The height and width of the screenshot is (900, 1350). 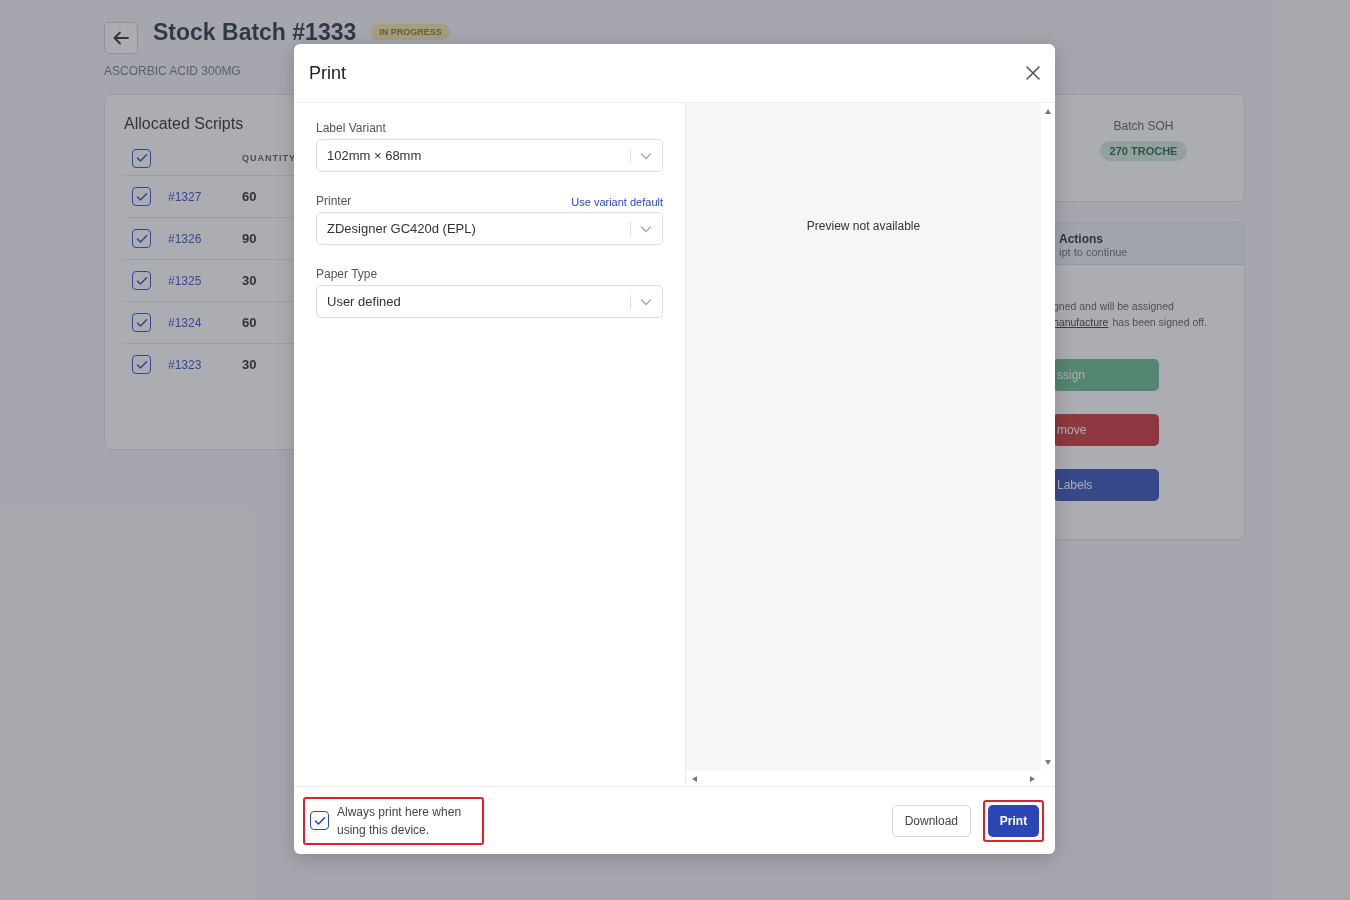 What do you see at coordinates (205, 238) in the screenshot?
I see `script-link: #1326` at bounding box center [205, 238].